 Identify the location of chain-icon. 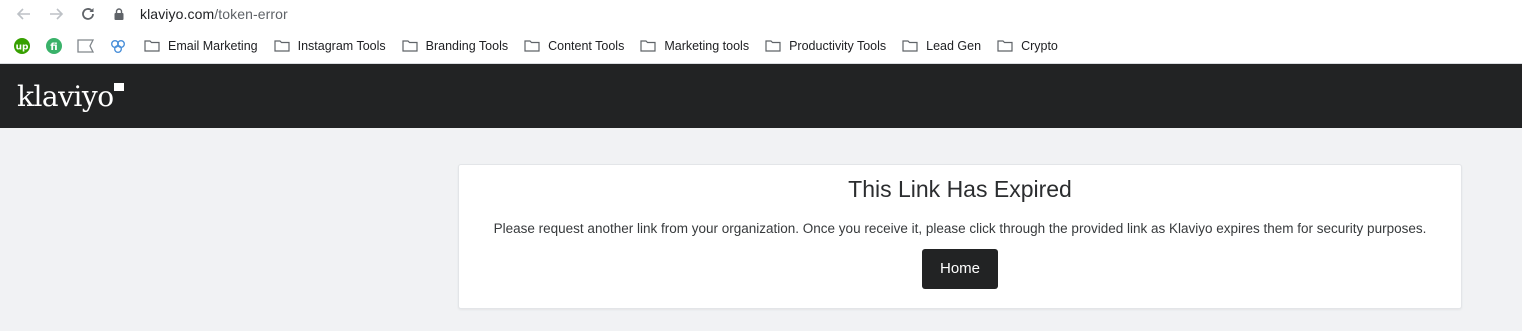
(118, 46).